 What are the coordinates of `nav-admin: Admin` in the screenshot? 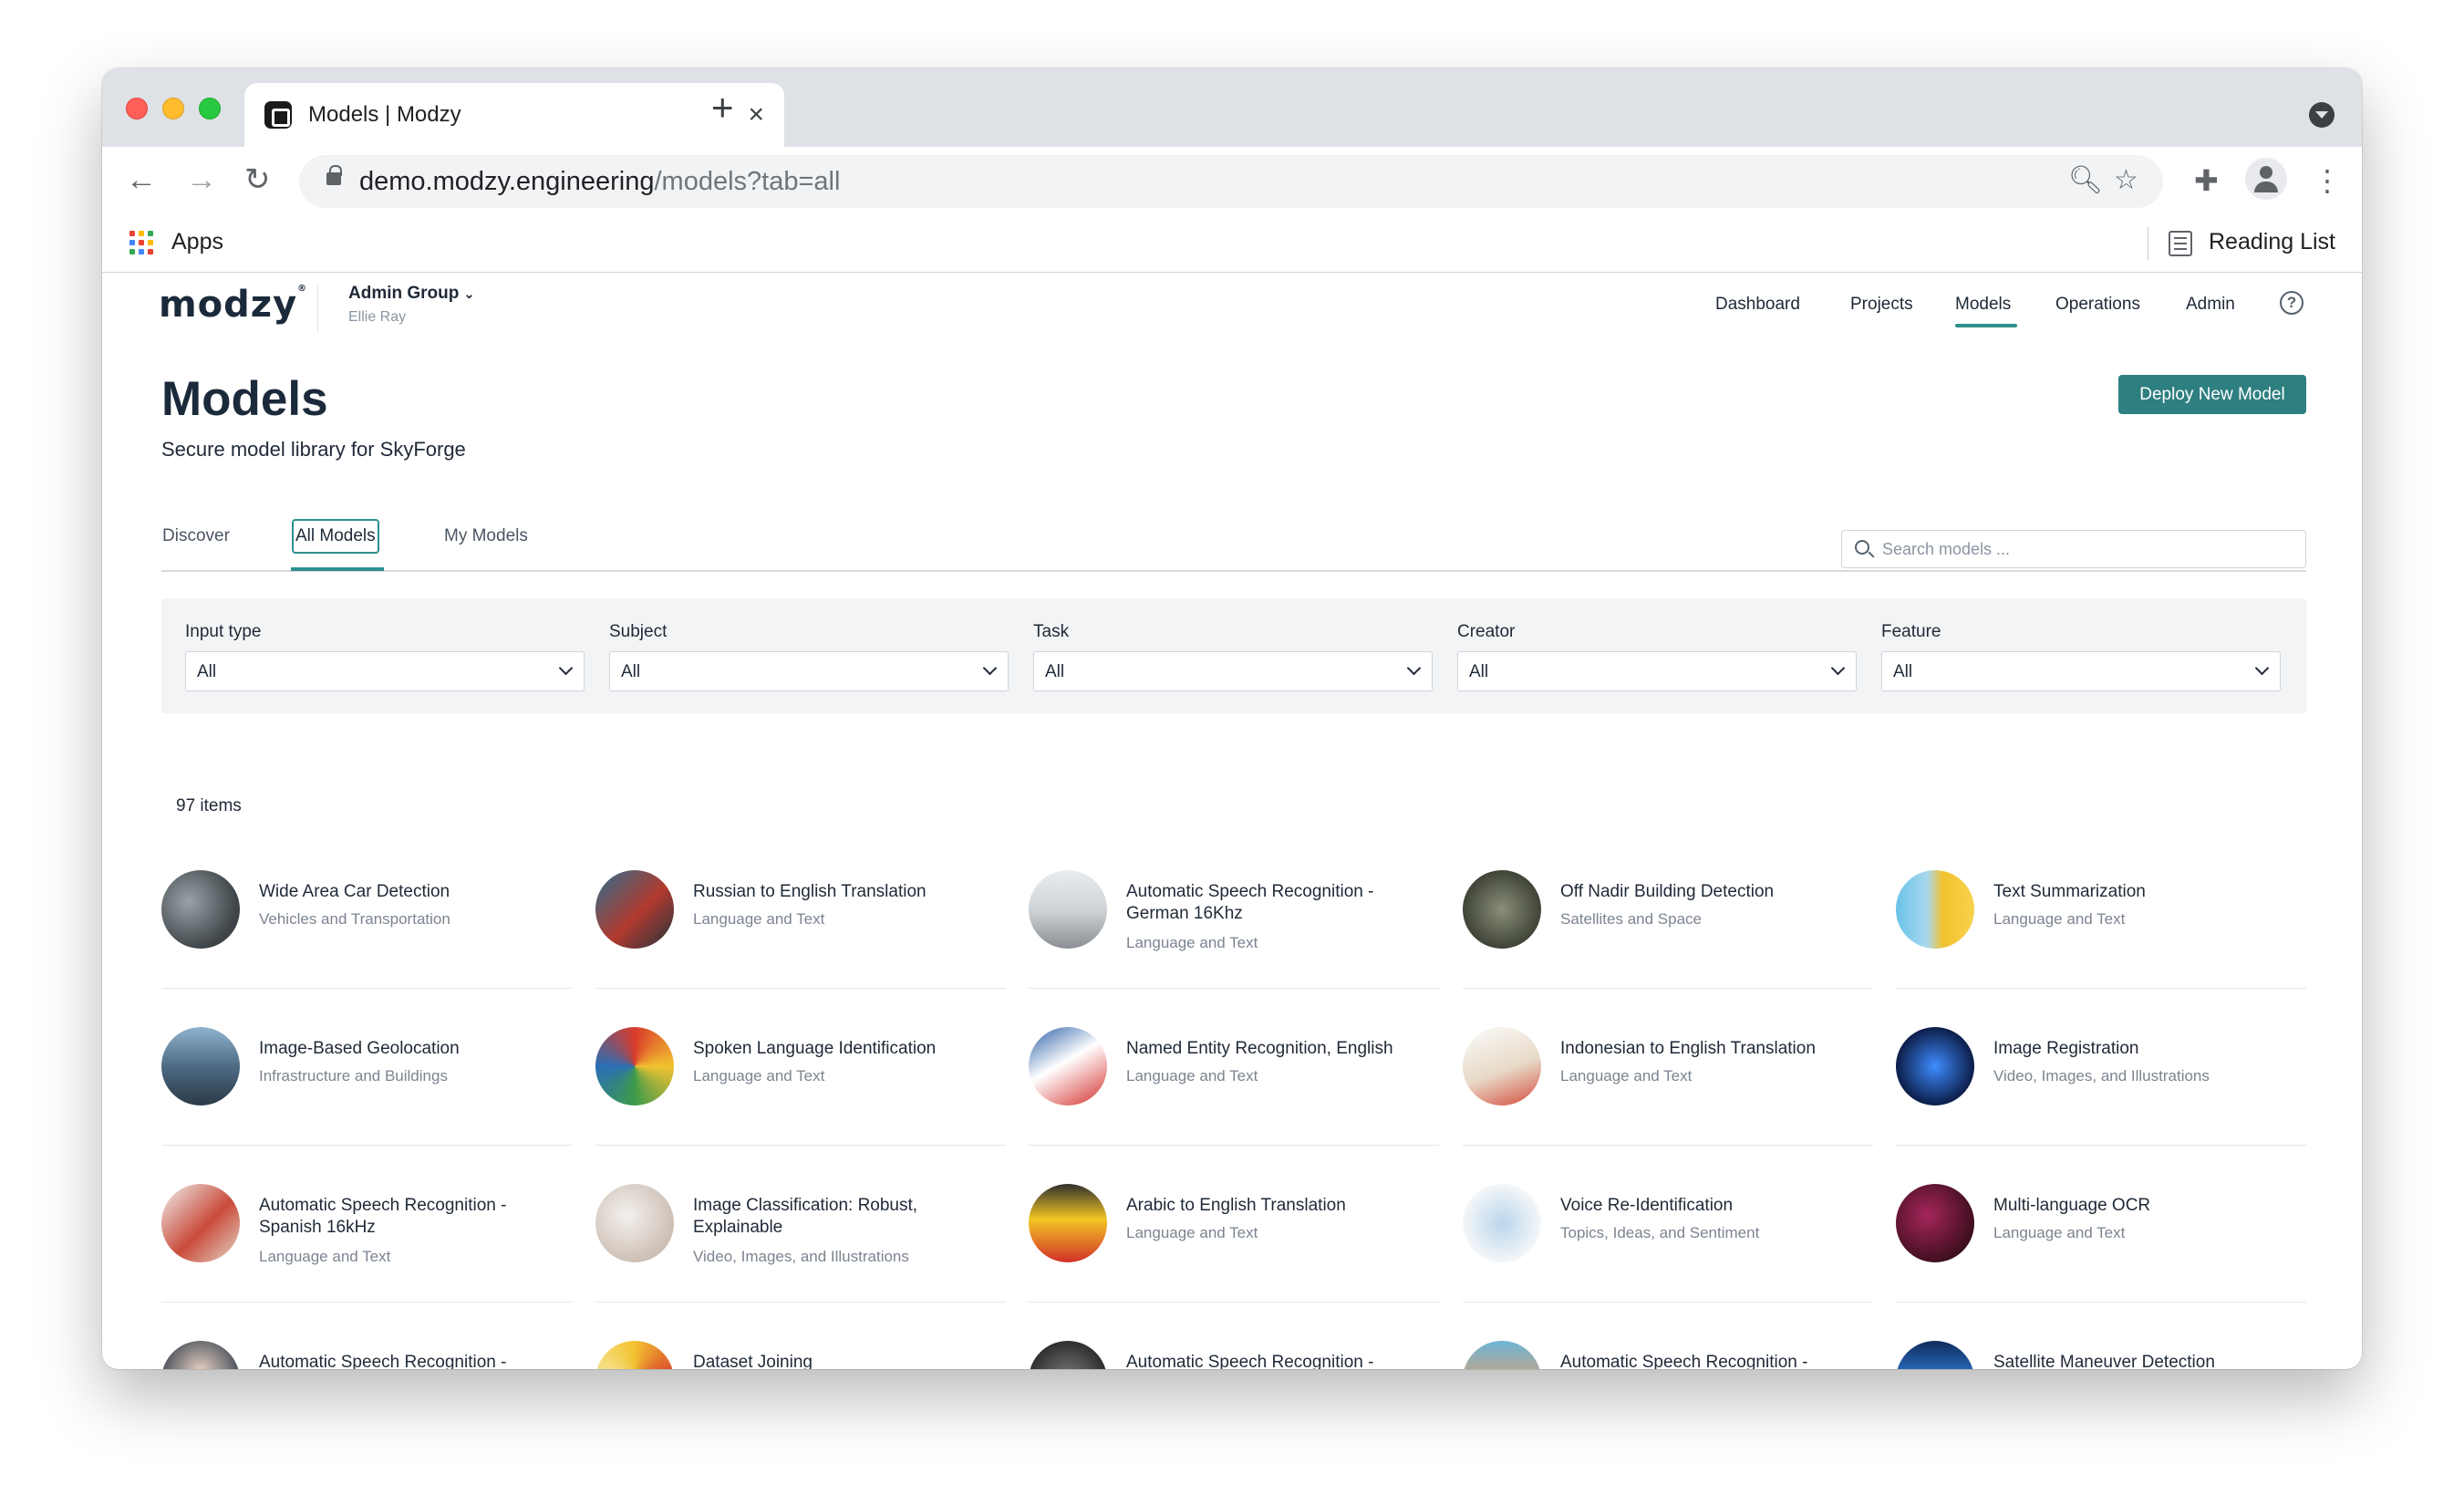 It's located at (2210, 305).